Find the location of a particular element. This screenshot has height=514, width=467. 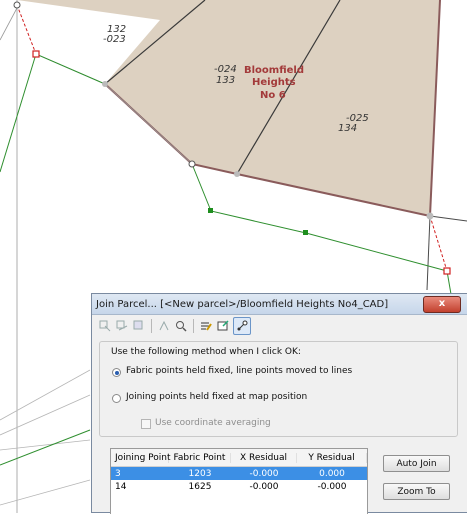

zoom-to-button: Zoom To is located at coordinates (416, 491).